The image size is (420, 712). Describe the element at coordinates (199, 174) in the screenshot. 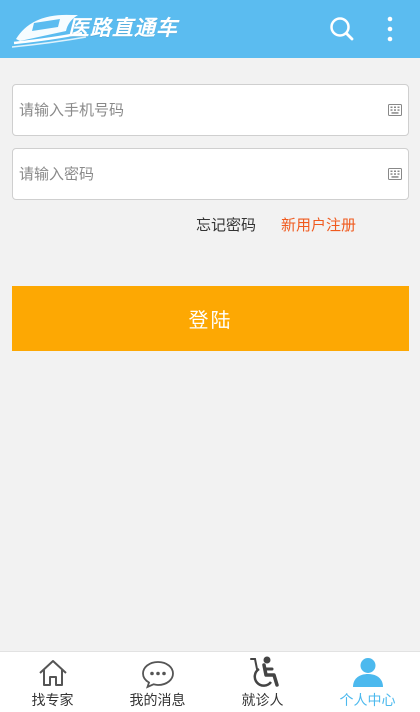

I see `password-input` at that location.